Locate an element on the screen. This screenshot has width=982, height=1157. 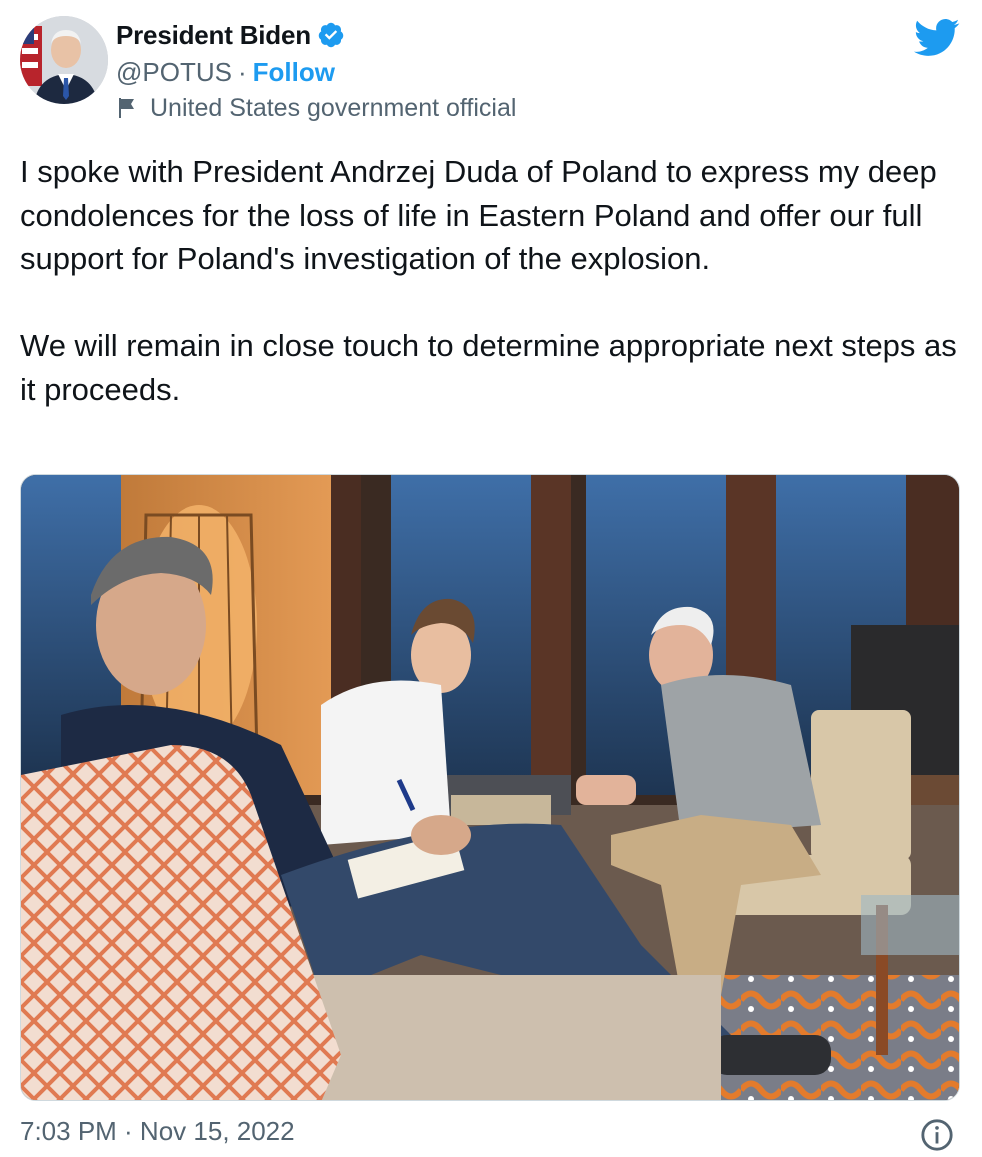
avatar is located at coordinates (64, 60).